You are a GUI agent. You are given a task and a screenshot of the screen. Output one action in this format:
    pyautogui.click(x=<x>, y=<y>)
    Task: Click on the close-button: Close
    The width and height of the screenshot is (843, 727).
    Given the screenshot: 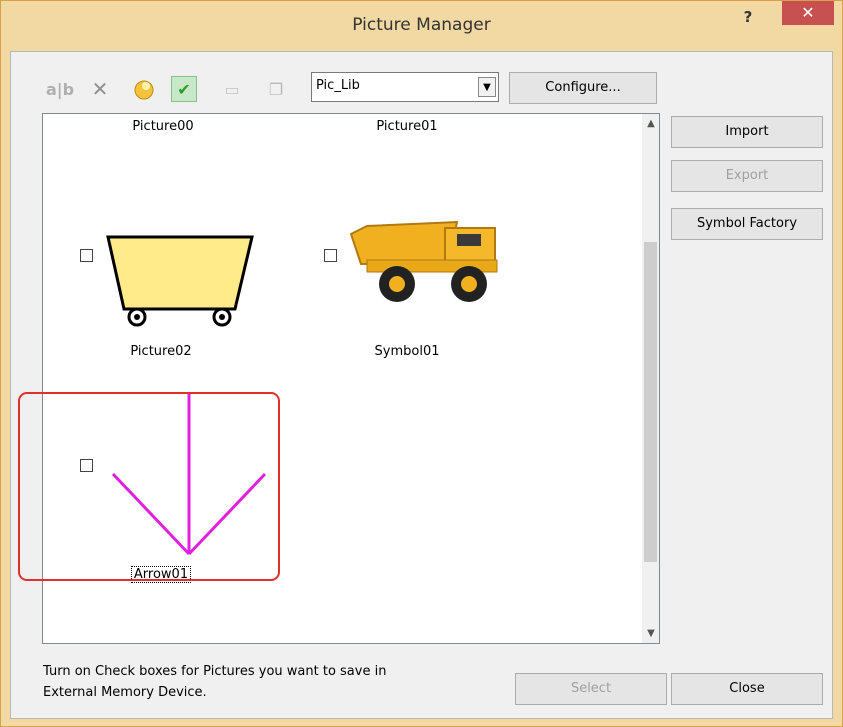 What is the action you would take?
    pyautogui.click(x=747, y=689)
    